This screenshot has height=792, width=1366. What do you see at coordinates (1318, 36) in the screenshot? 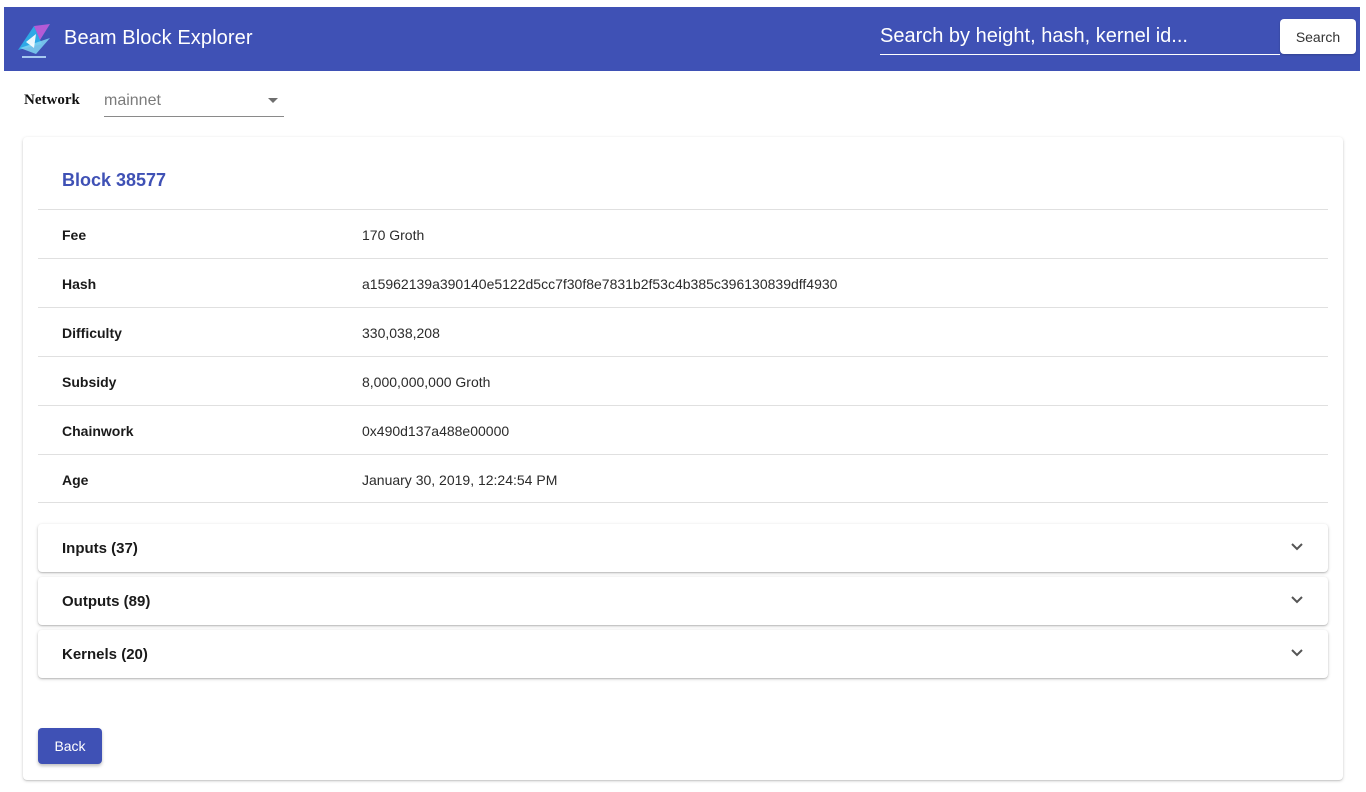
I see `search-button: Search` at bounding box center [1318, 36].